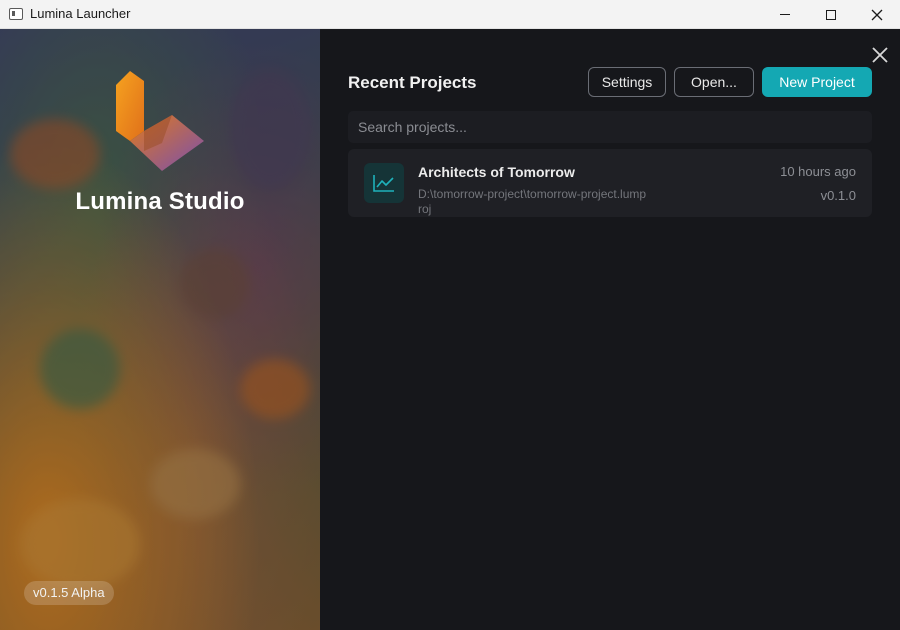  I want to click on minimize-button, so click(785, 14).